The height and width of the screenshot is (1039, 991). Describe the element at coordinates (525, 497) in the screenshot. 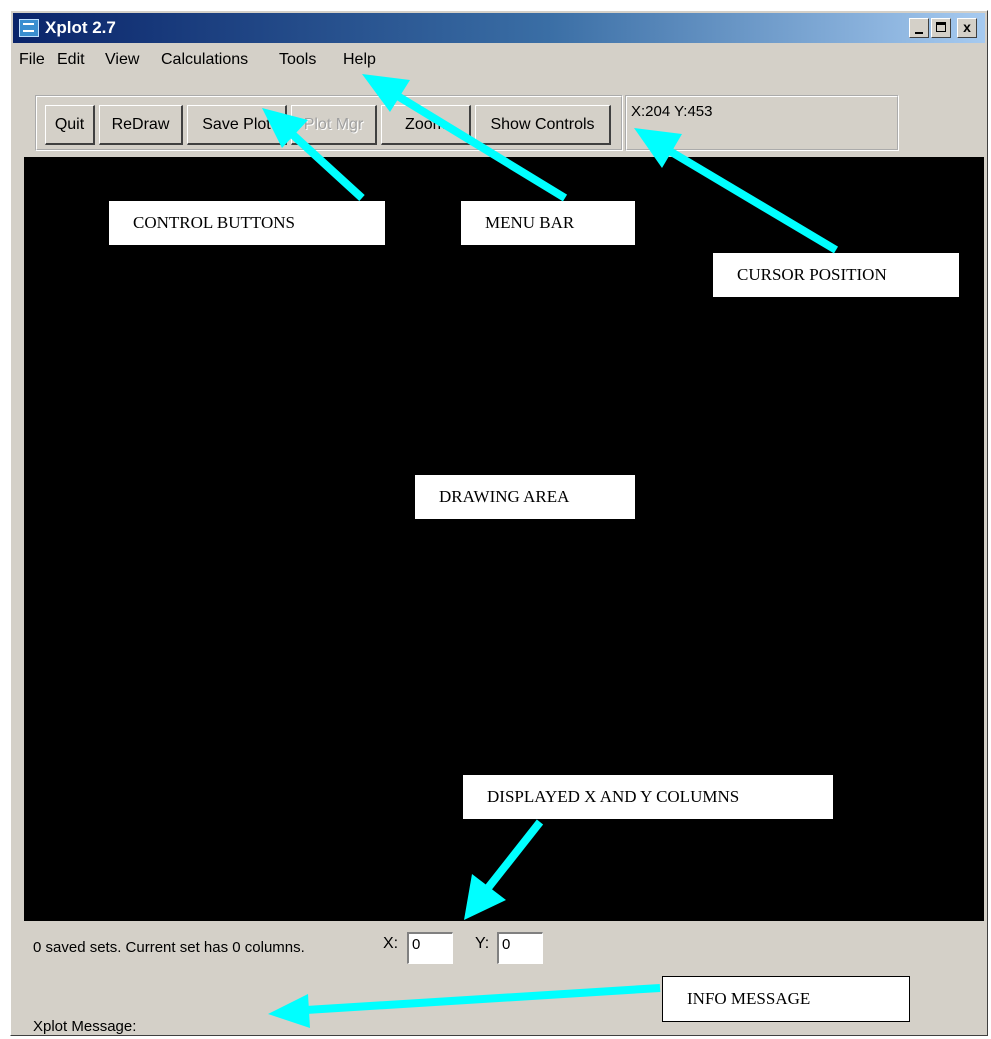

I see `callout-drawing-area: DRAWING AREA` at that location.